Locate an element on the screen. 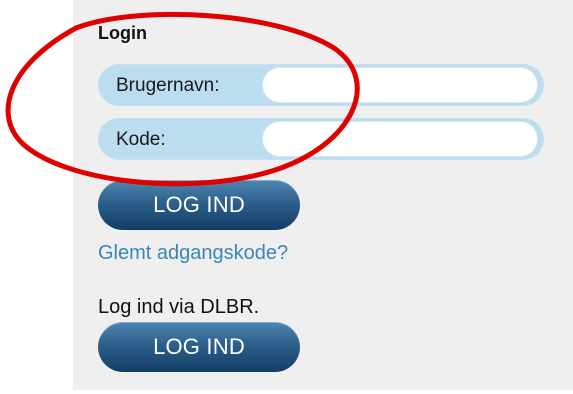 Image resolution: width=573 pixels, height=394 pixels. username-label: Brugernavn: is located at coordinates (168, 85).